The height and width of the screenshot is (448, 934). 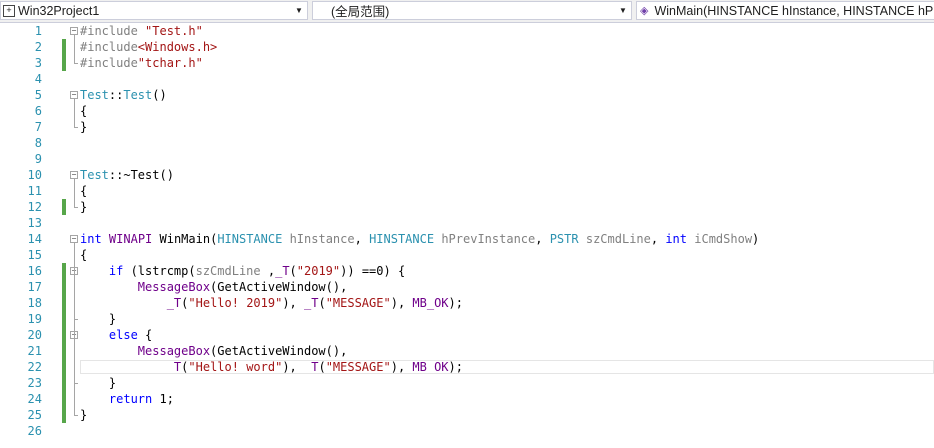 I want to click on code-line: 21 MessageBox(GetActiveWindow(),, so click(x=467, y=351).